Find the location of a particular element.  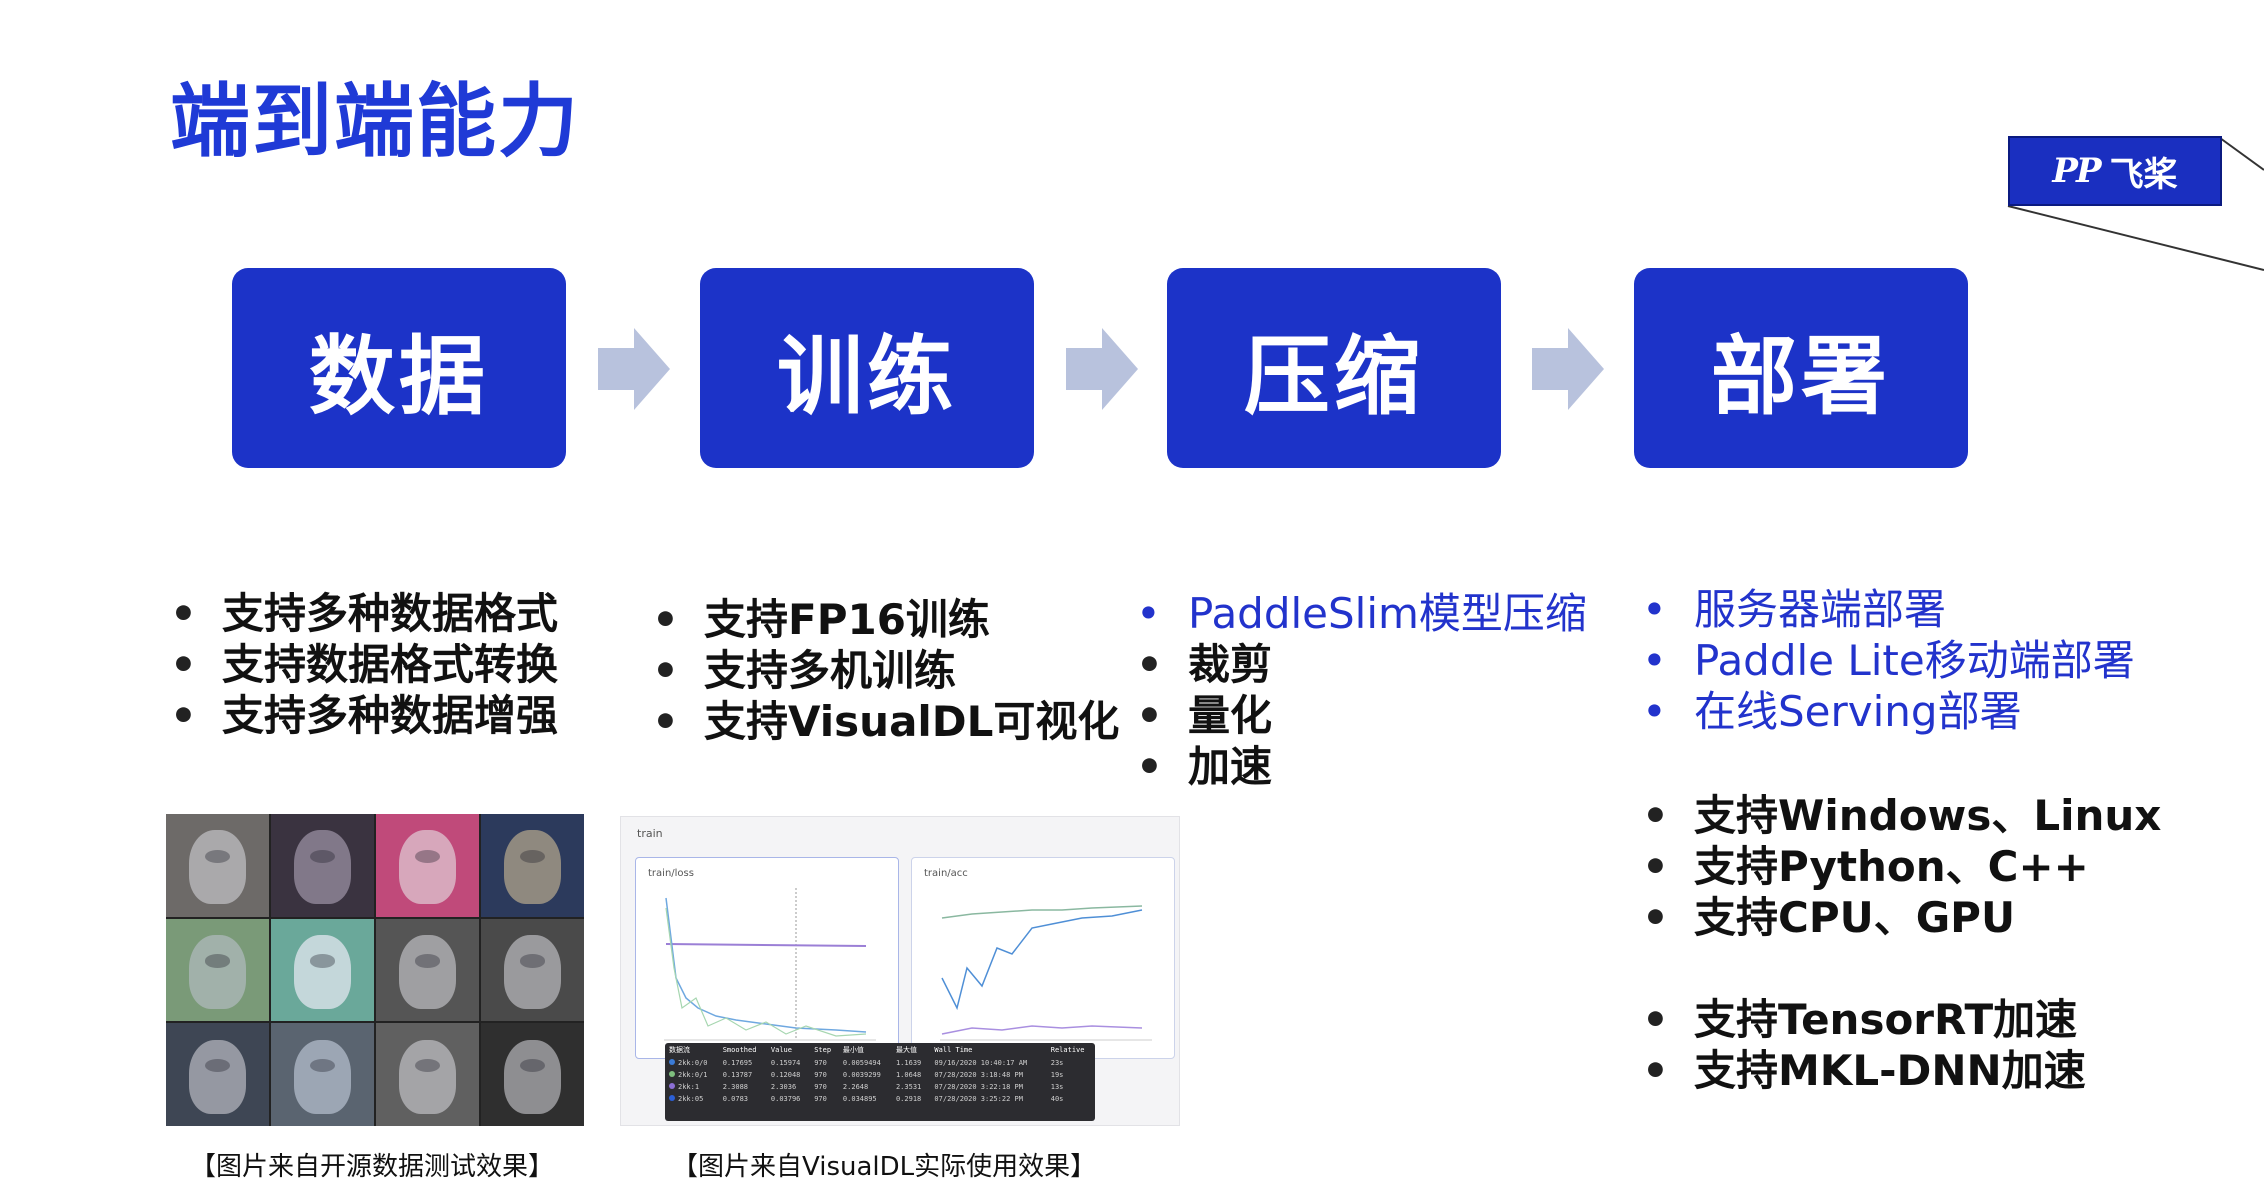

table-cell-text: 0.0059494 is located at coordinates (861, 1063).